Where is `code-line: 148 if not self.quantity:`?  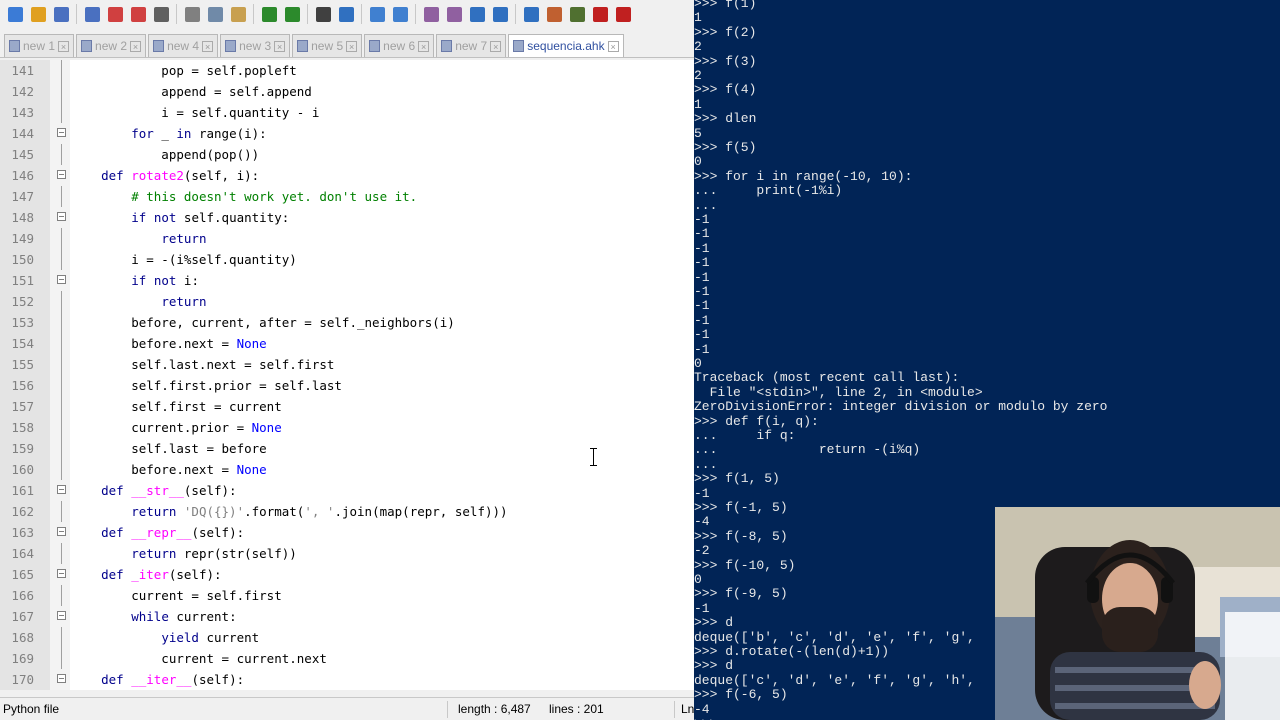 code-line: 148 if not self.quantity: is located at coordinates (347, 217).